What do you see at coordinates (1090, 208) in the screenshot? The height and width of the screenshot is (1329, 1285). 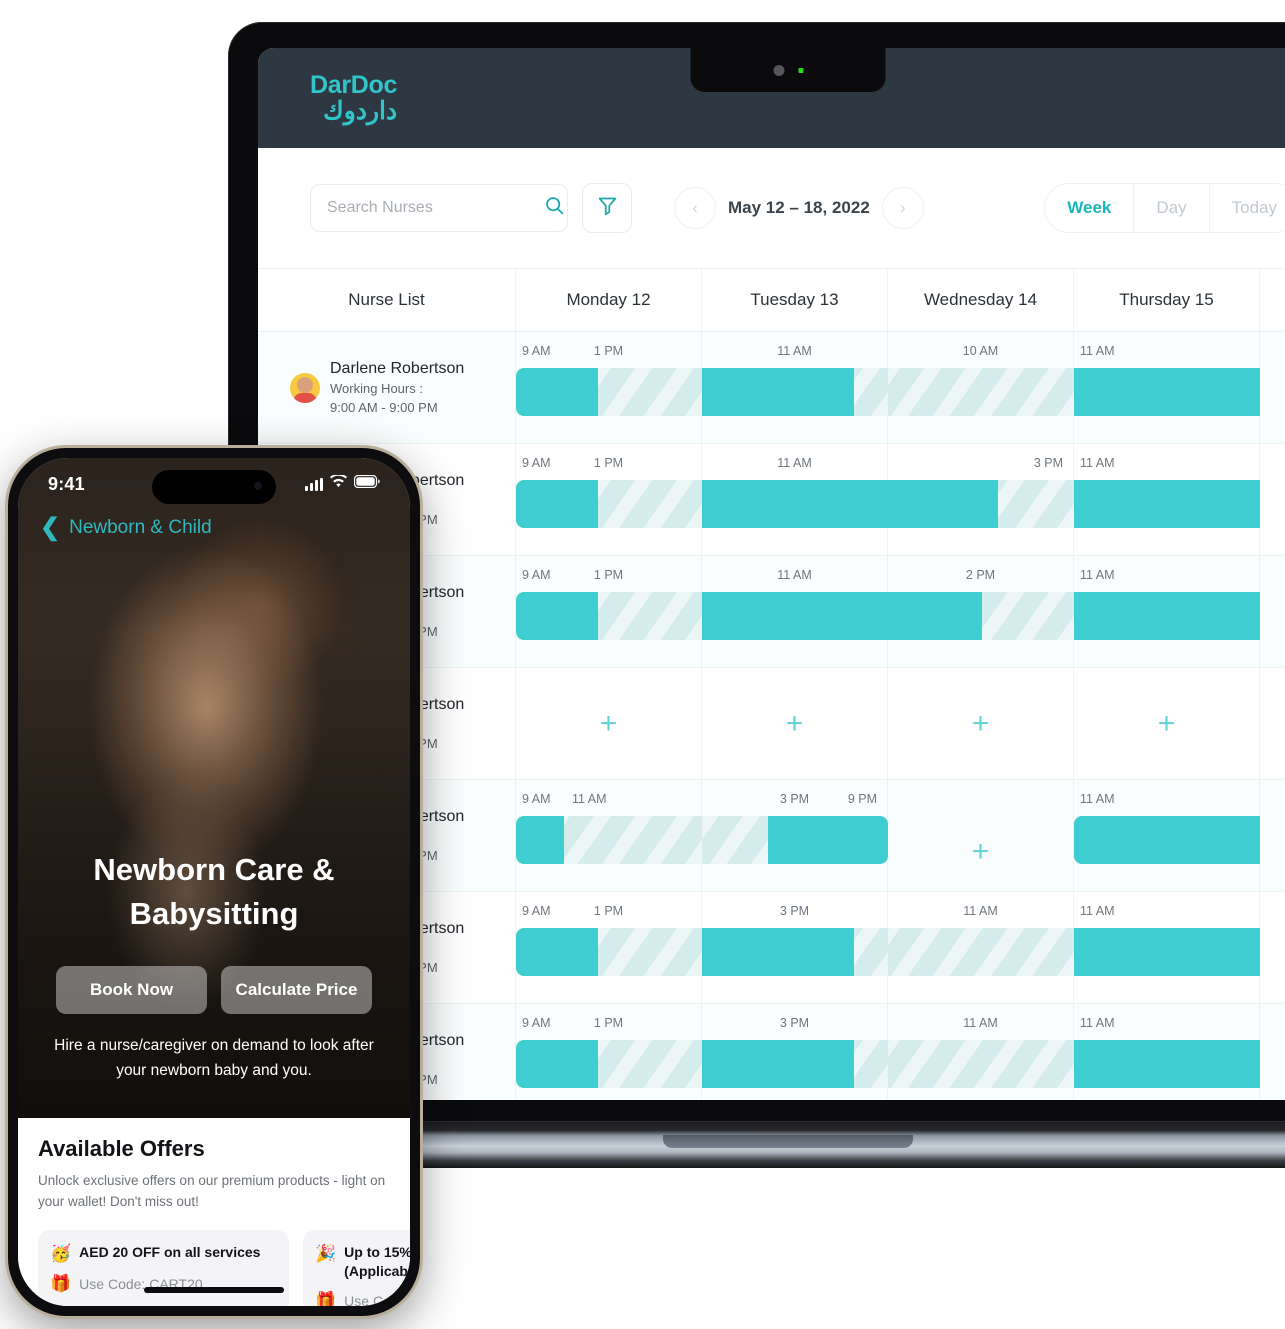 I see `view-tab-week: Week` at bounding box center [1090, 208].